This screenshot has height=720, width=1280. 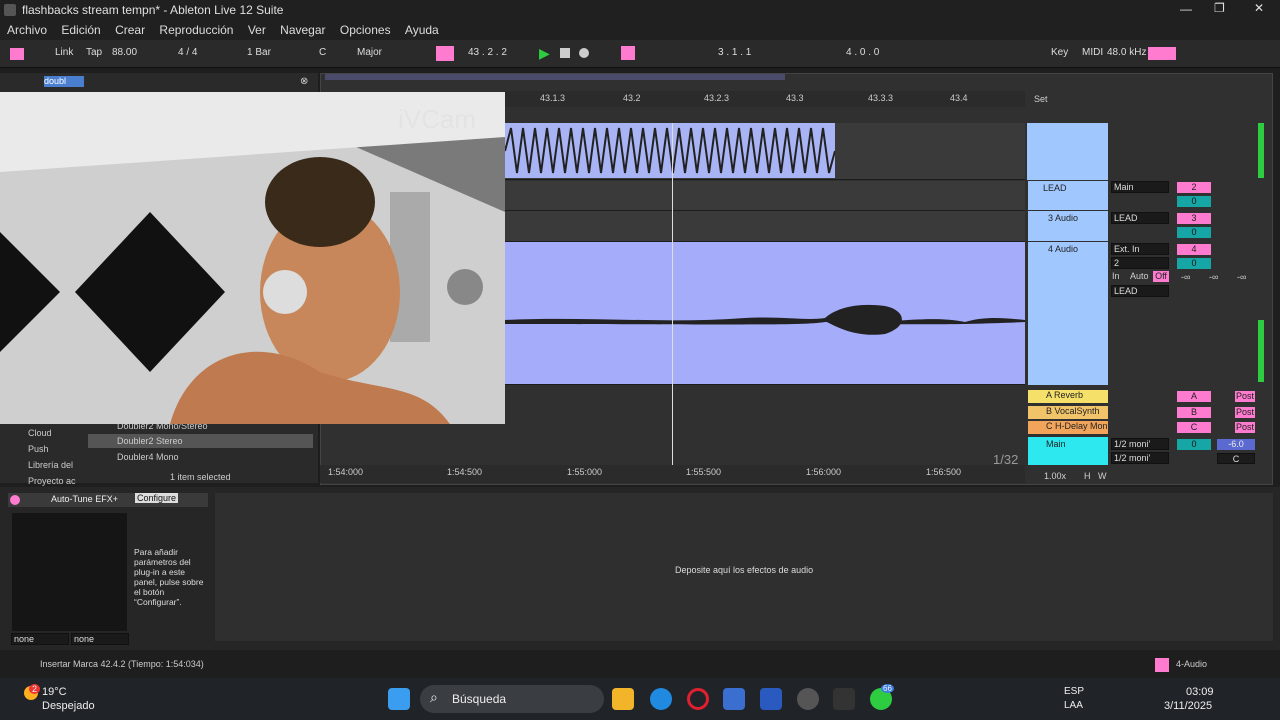 What do you see at coordinates (1005, 459) in the screenshot?
I see `grid-value: 1/32` at bounding box center [1005, 459].